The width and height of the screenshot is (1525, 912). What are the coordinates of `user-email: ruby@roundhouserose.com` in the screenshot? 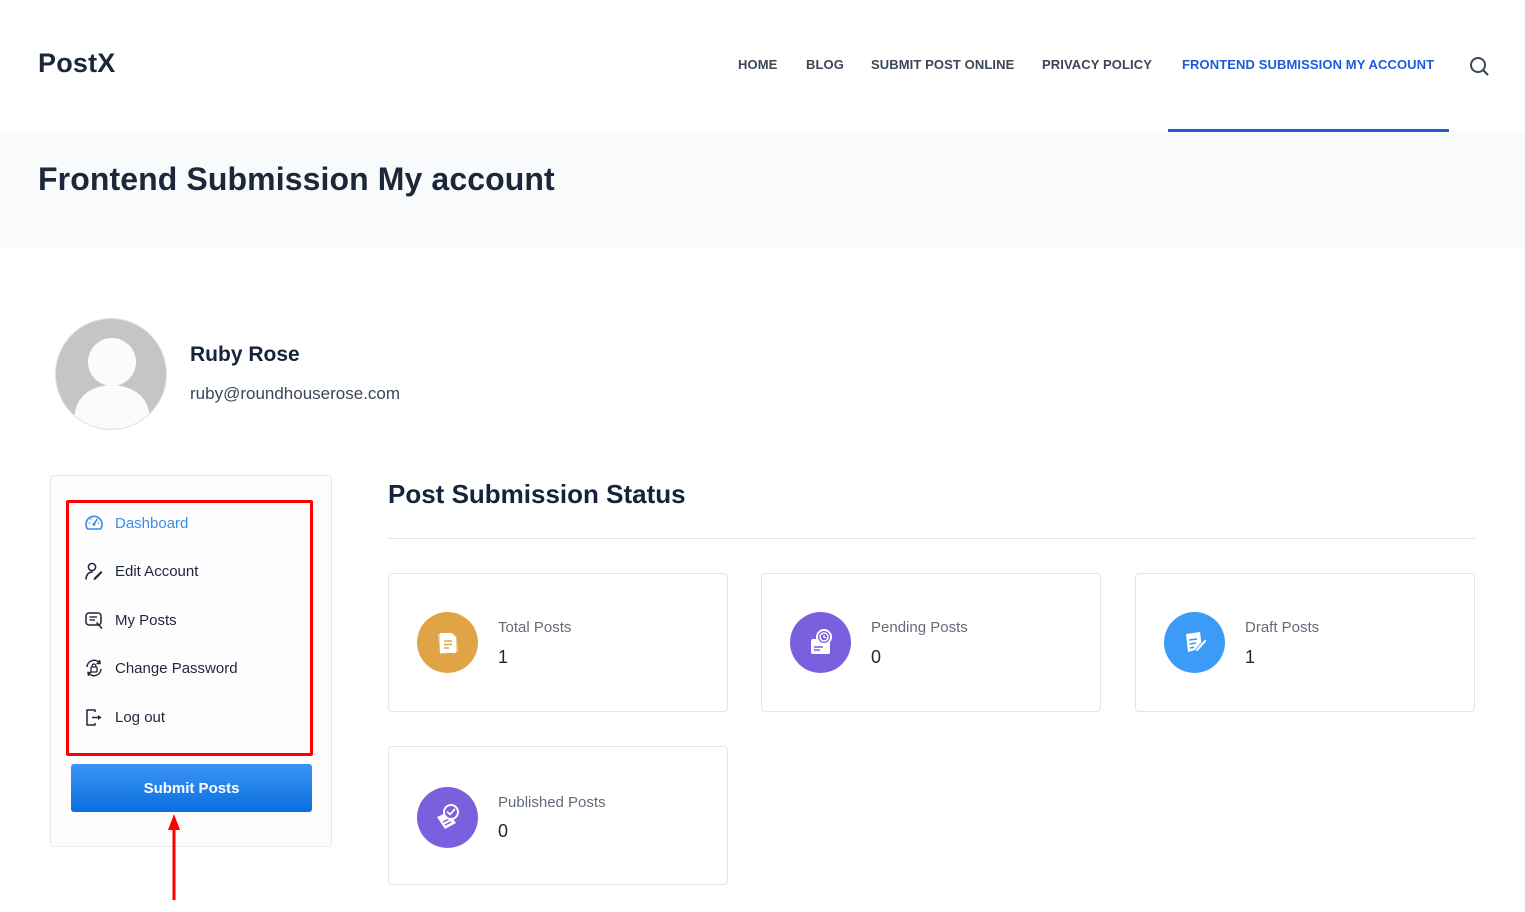 It's located at (295, 393).